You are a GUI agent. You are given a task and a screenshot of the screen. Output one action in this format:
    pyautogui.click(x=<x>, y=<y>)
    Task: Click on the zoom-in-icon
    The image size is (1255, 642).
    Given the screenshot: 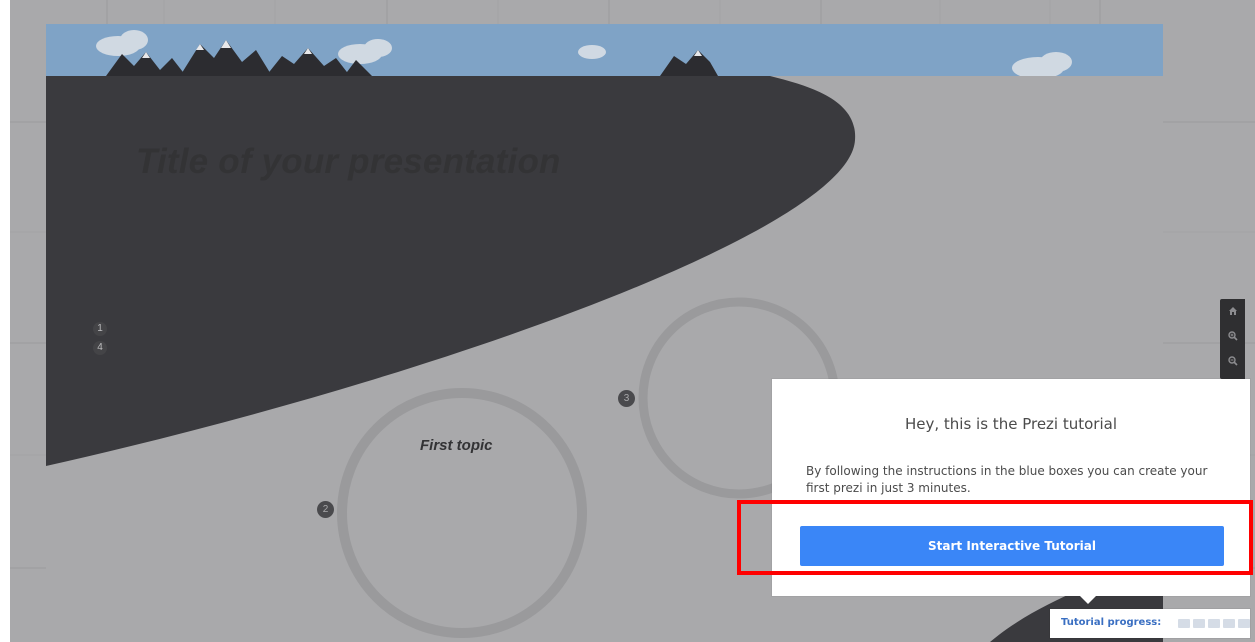 What is the action you would take?
    pyautogui.click(x=1232, y=338)
    